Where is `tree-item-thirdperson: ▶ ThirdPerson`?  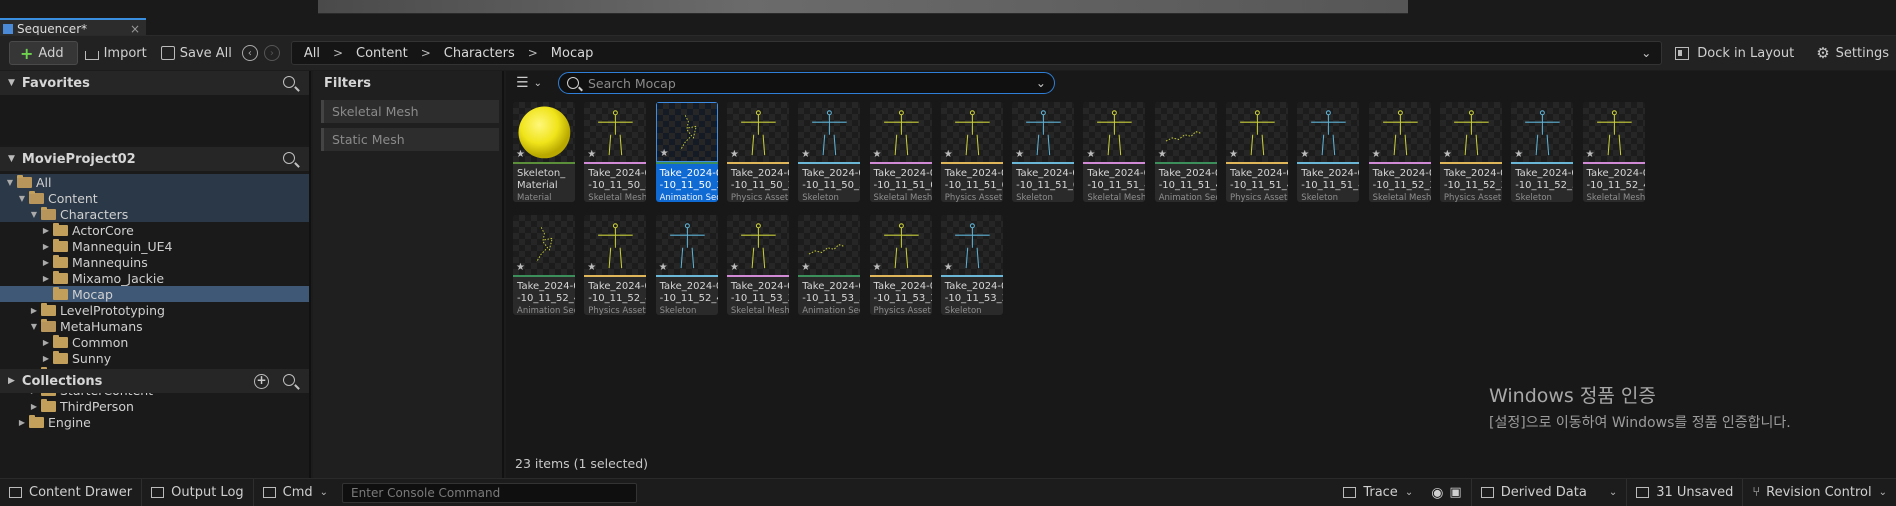 tree-item-thirdperson: ▶ ThirdPerson is located at coordinates (154, 406).